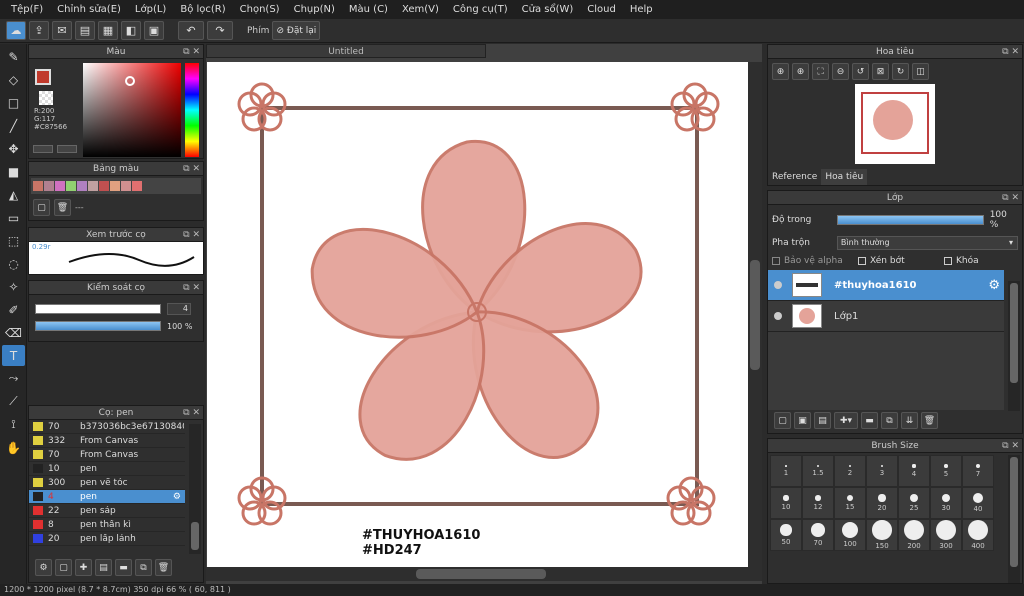 The image size is (1024, 596). Describe the element at coordinates (929, 420) in the screenshot. I see `layer-delete-icon: 🗑` at that location.